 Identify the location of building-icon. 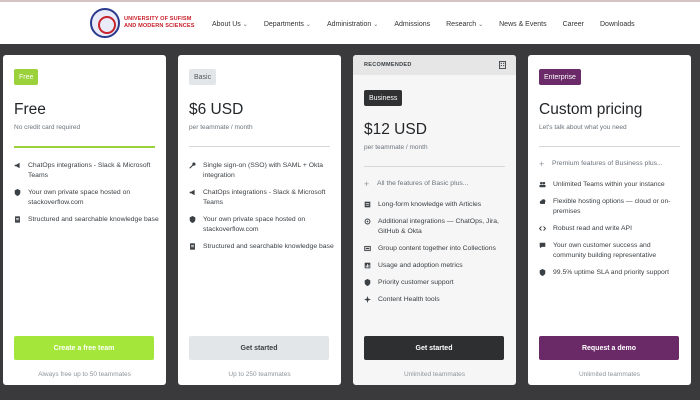
(502, 65).